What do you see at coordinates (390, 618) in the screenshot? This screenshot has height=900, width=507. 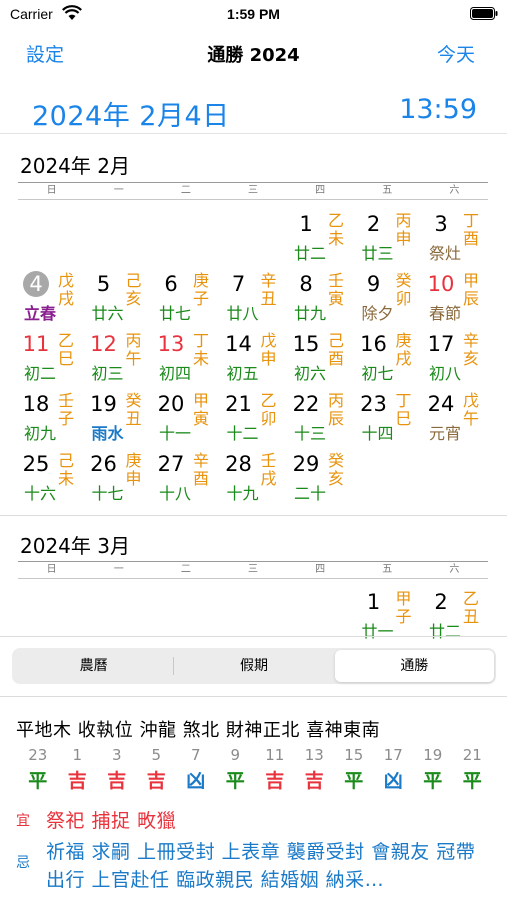 I see `calendar-day-cell: 1 甲子 廿一` at bounding box center [390, 618].